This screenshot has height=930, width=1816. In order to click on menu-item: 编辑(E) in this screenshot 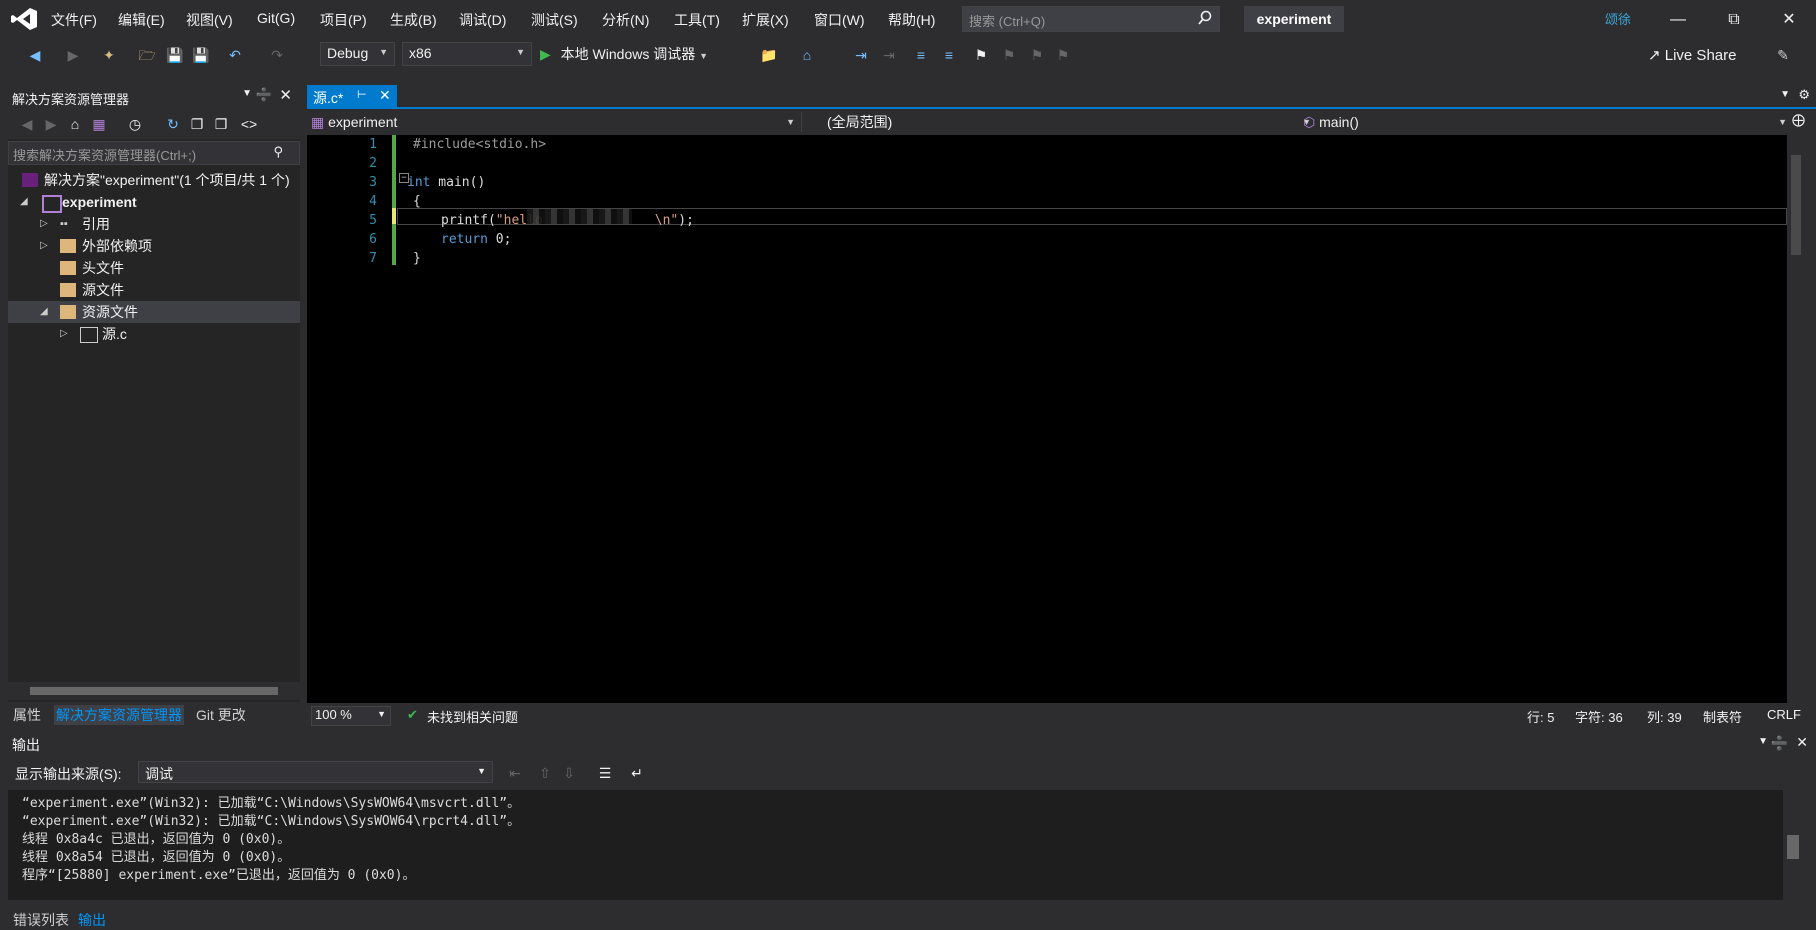, I will do `click(141, 20)`.